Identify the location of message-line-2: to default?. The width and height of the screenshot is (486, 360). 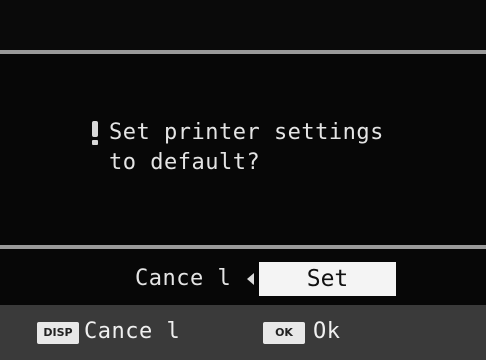
(185, 162).